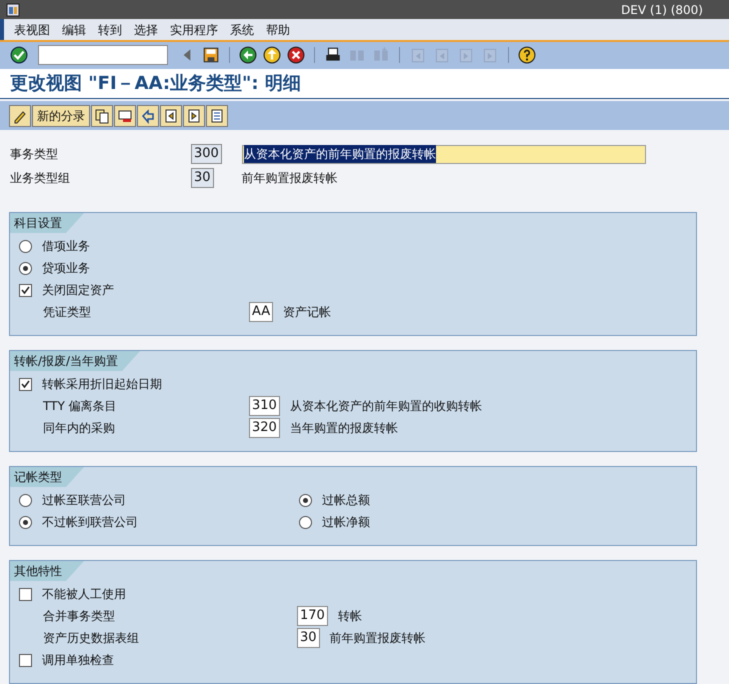 The height and width of the screenshot is (684, 729). Describe the element at coordinates (20, 115) in the screenshot. I see `pencil-icon` at that location.